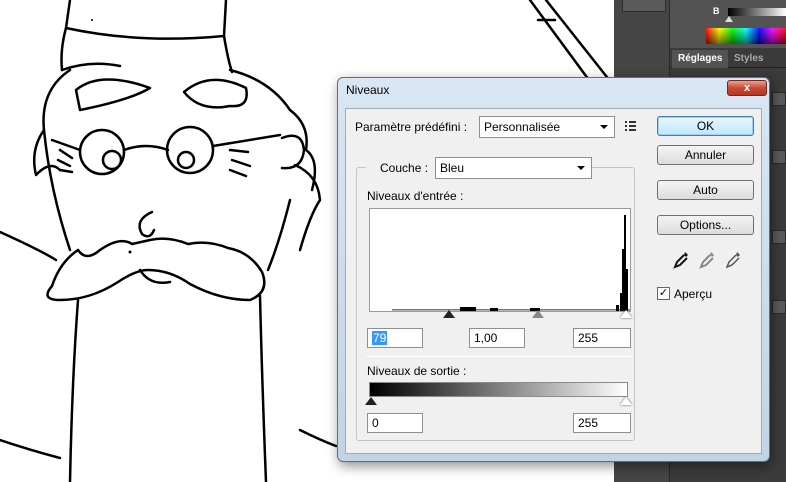 This screenshot has height=482, width=786. I want to click on blue-slider-thumb, so click(729, 19).